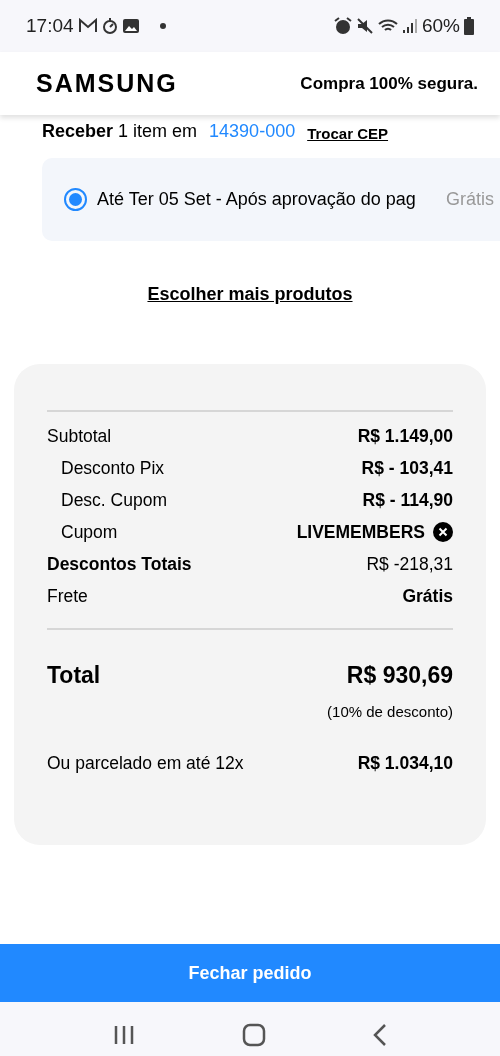 The height and width of the screenshot is (1056, 500). I want to click on summary-label: Cupom, so click(89, 532).